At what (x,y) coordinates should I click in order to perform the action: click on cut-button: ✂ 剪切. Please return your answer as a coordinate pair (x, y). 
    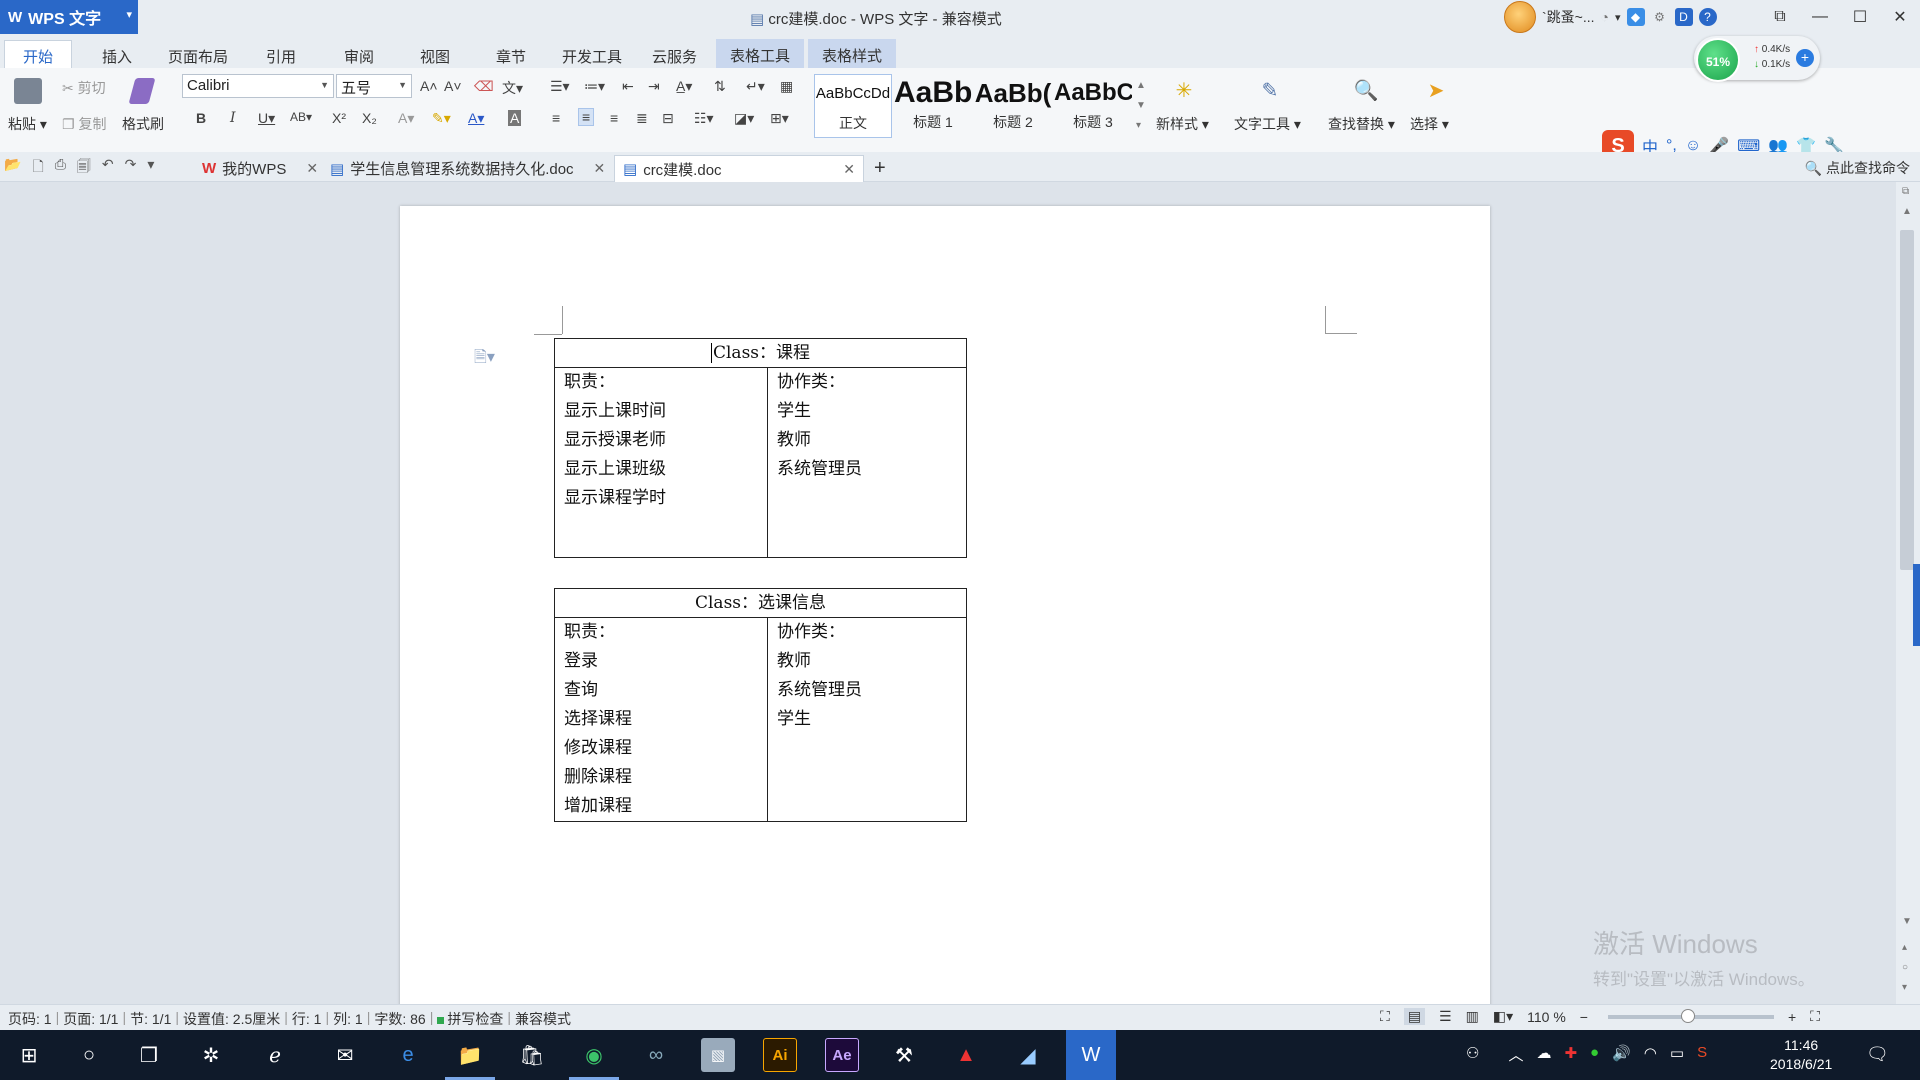
    Looking at the image, I should click on (84, 88).